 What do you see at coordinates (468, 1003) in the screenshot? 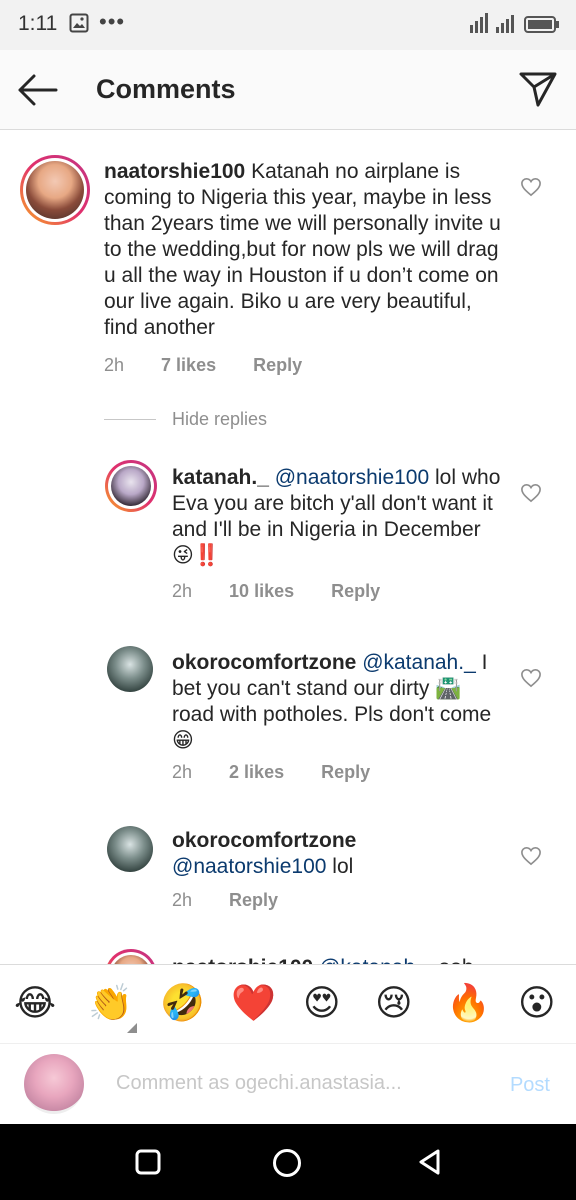
I see `emoji-fire: 🔥` at bounding box center [468, 1003].